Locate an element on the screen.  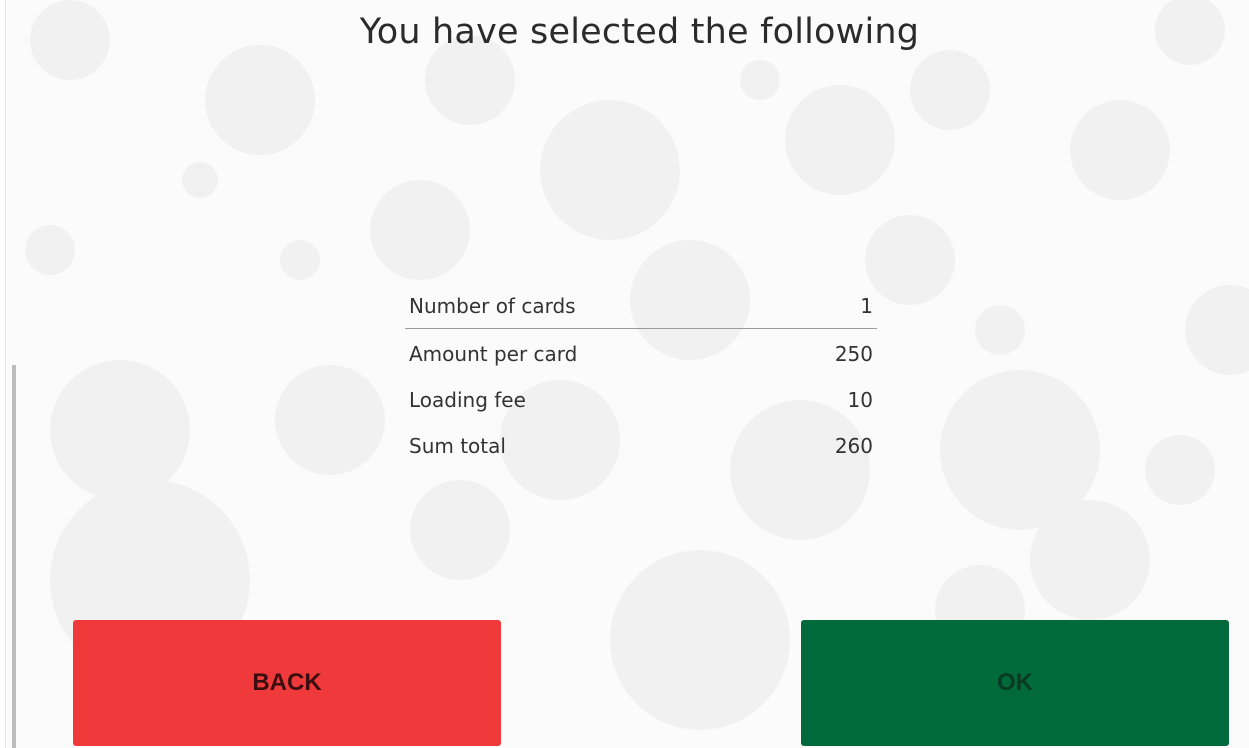
row-label: Amount per card is located at coordinates (493, 354).